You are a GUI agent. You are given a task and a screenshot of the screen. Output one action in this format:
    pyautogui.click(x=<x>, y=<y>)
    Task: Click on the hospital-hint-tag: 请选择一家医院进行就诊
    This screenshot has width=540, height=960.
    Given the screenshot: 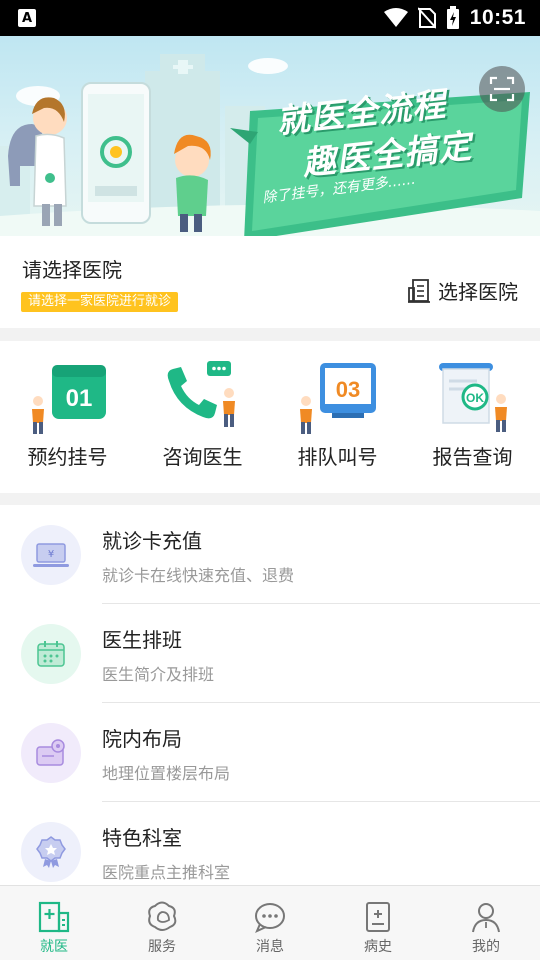 What is the action you would take?
    pyautogui.click(x=100, y=302)
    